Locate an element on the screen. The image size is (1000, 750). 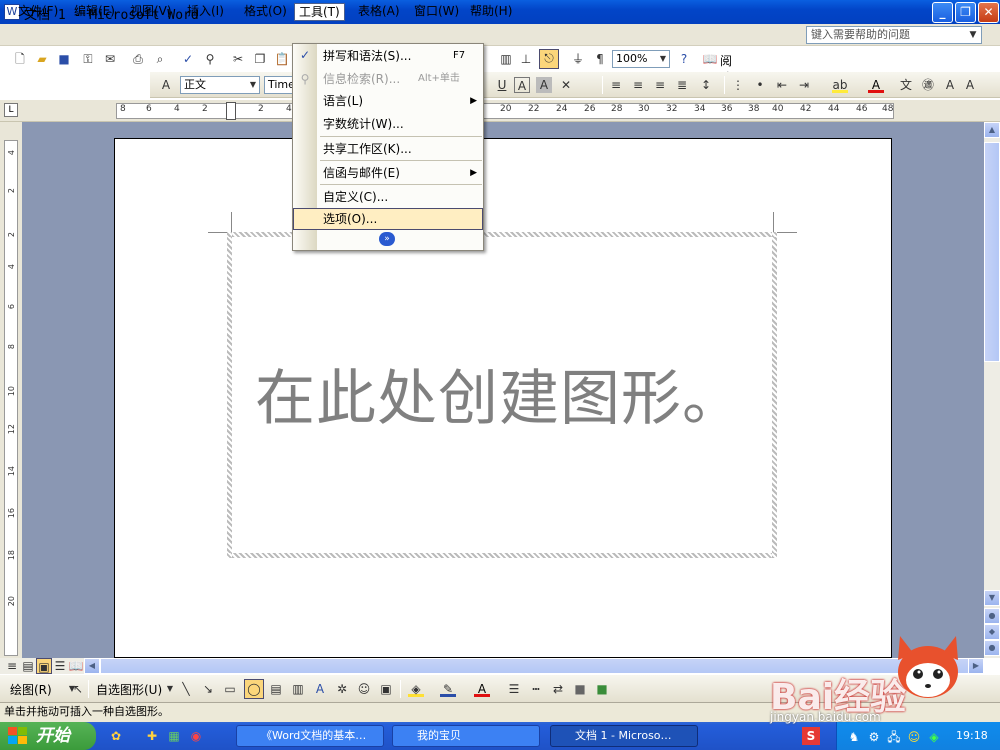
minimize-button: _ is located at coordinates (942, 12).